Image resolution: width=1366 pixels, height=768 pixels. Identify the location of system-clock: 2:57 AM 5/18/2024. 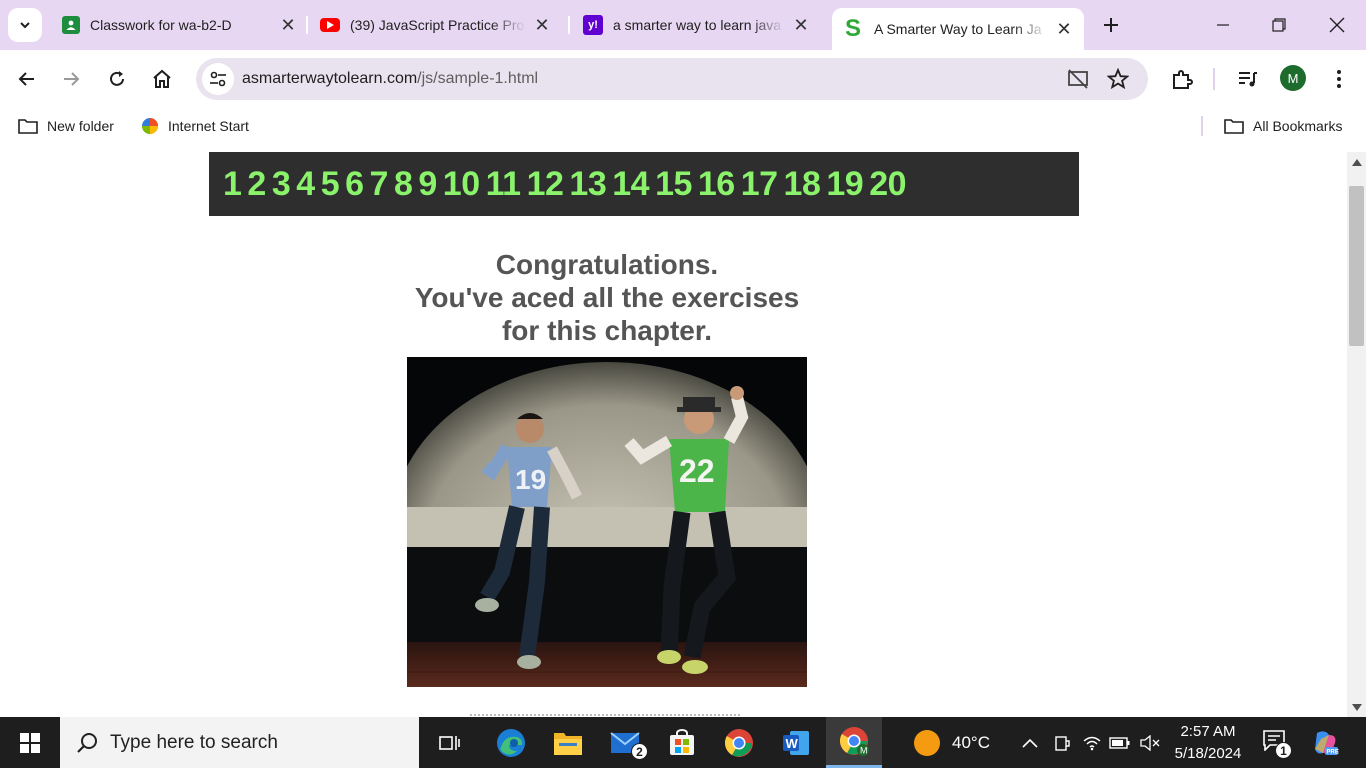
(1208, 743).